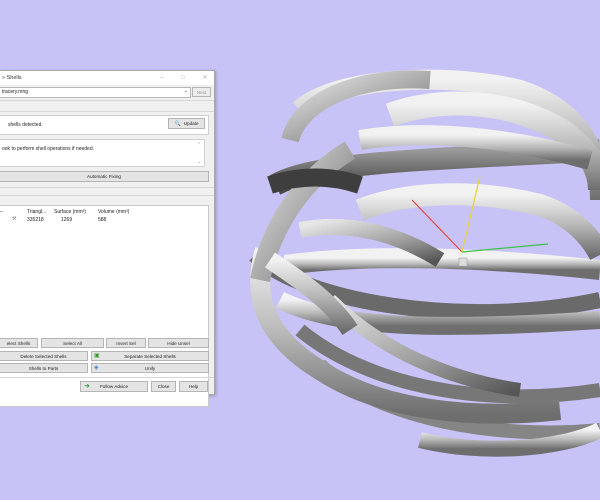 This screenshot has height=500, width=600. I want to click on scroll-down-icon: ⌄, so click(199, 162).